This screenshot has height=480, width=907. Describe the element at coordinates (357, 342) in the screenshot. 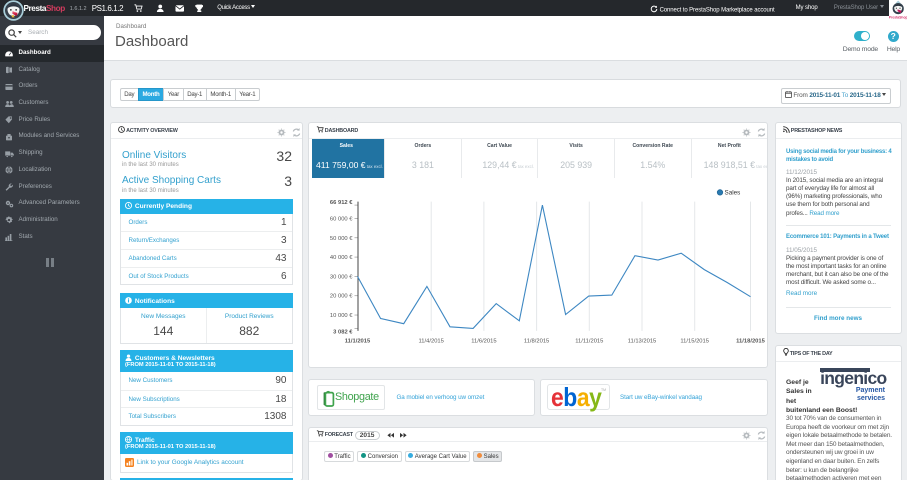

I see `svg-text: 11/1/2015` at that location.